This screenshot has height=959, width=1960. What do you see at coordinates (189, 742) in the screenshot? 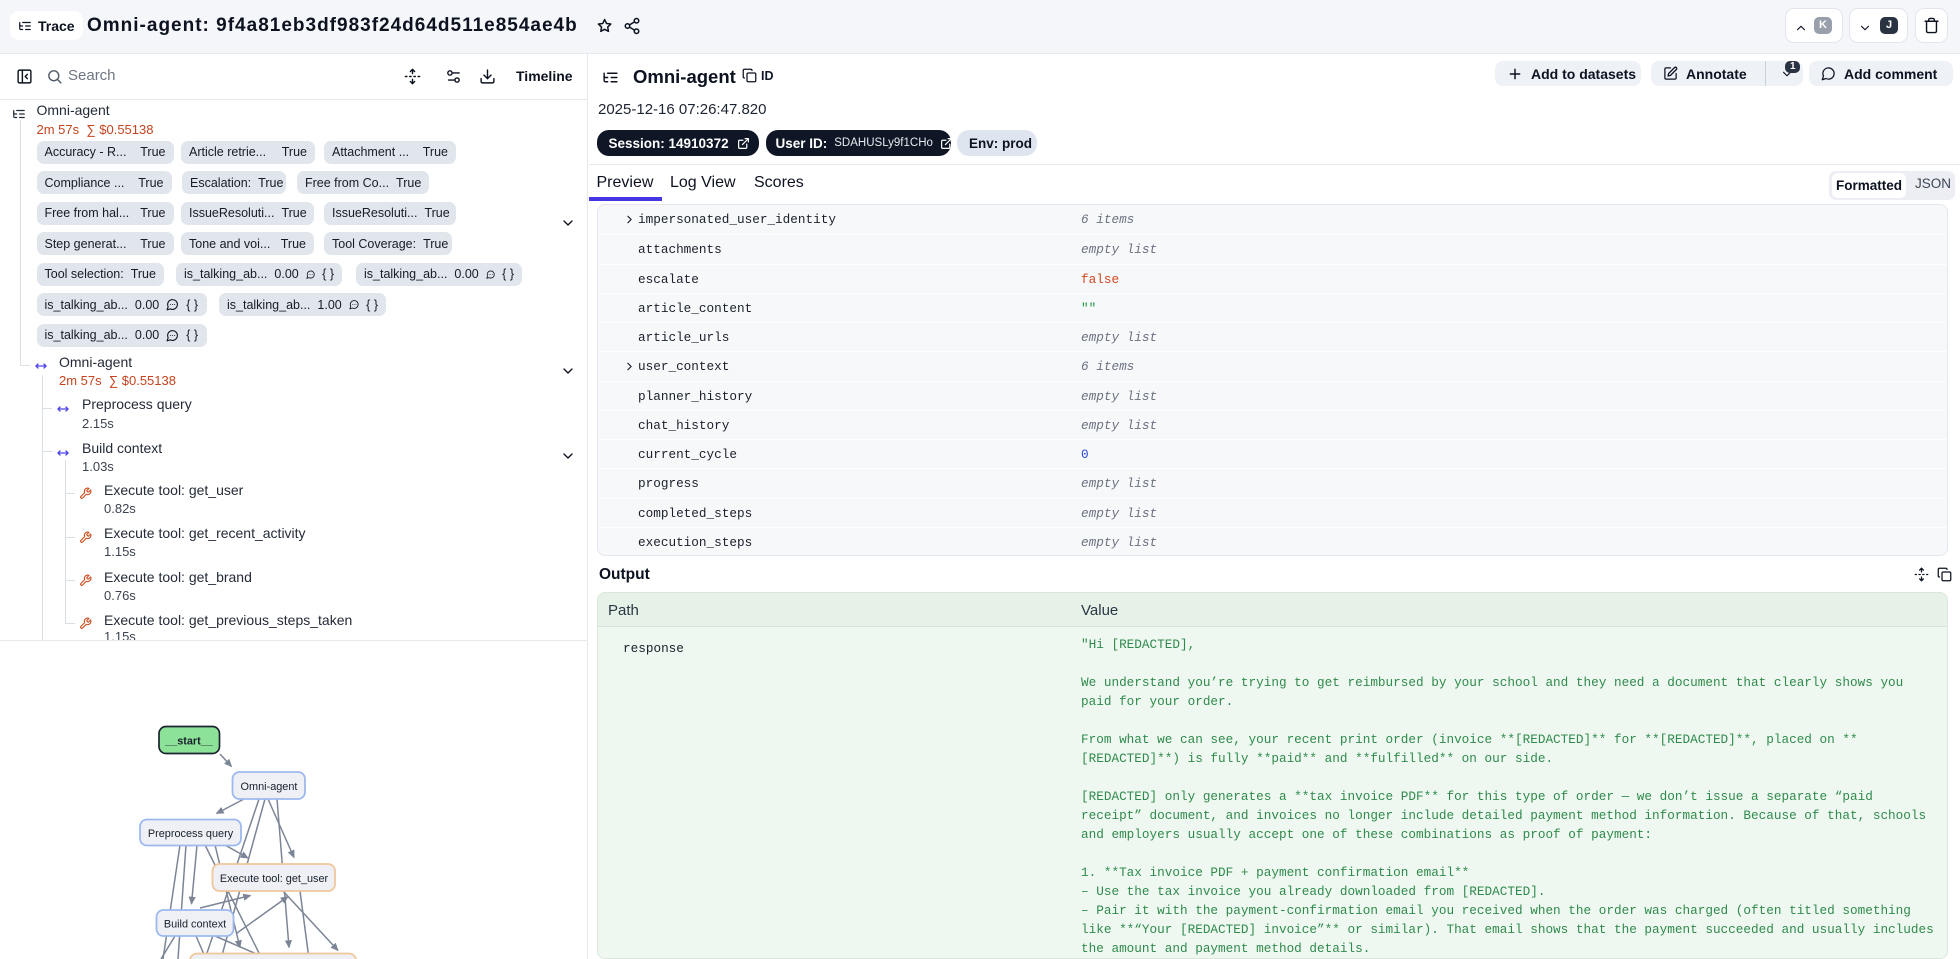
I see `svg-text: __start__` at bounding box center [189, 742].